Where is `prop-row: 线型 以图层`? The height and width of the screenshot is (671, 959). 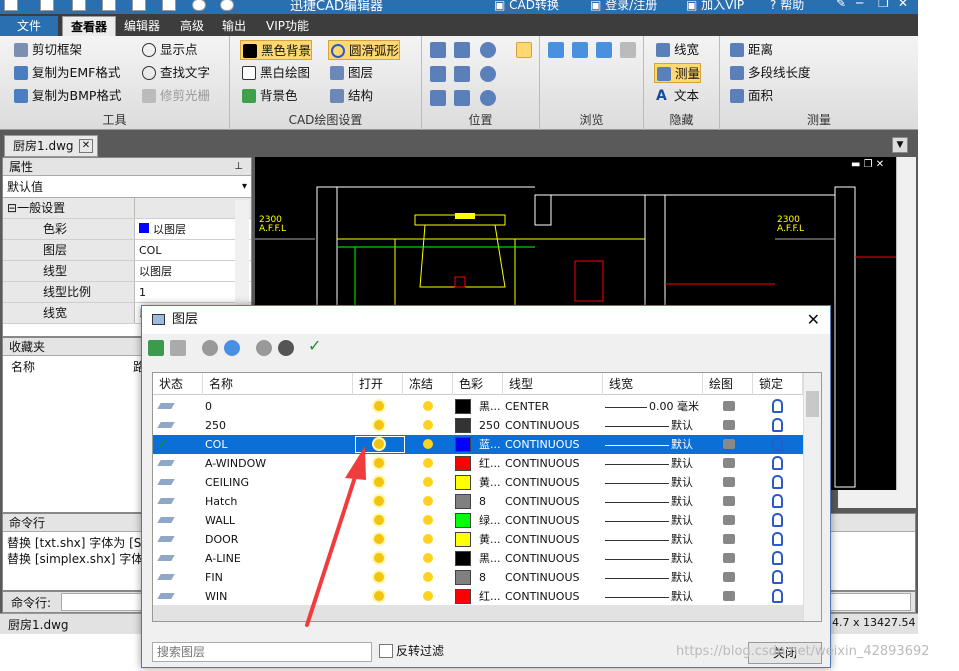 prop-row: 线型 以图层 is located at coordinates (127, 271).